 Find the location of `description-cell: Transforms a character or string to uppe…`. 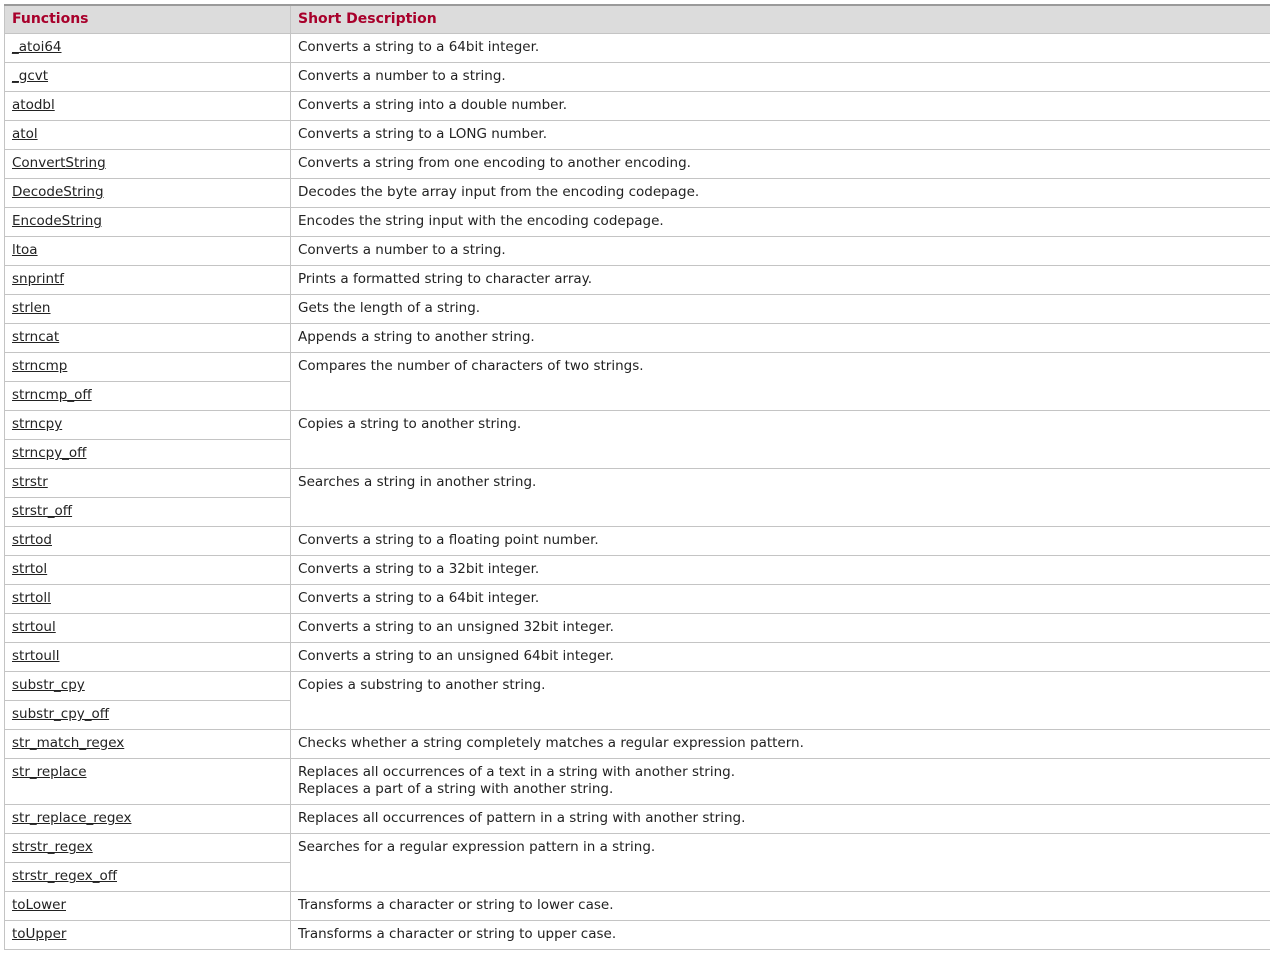

description-cell: Transforms a character or string to uppe… is located at coordinates (780, 934).